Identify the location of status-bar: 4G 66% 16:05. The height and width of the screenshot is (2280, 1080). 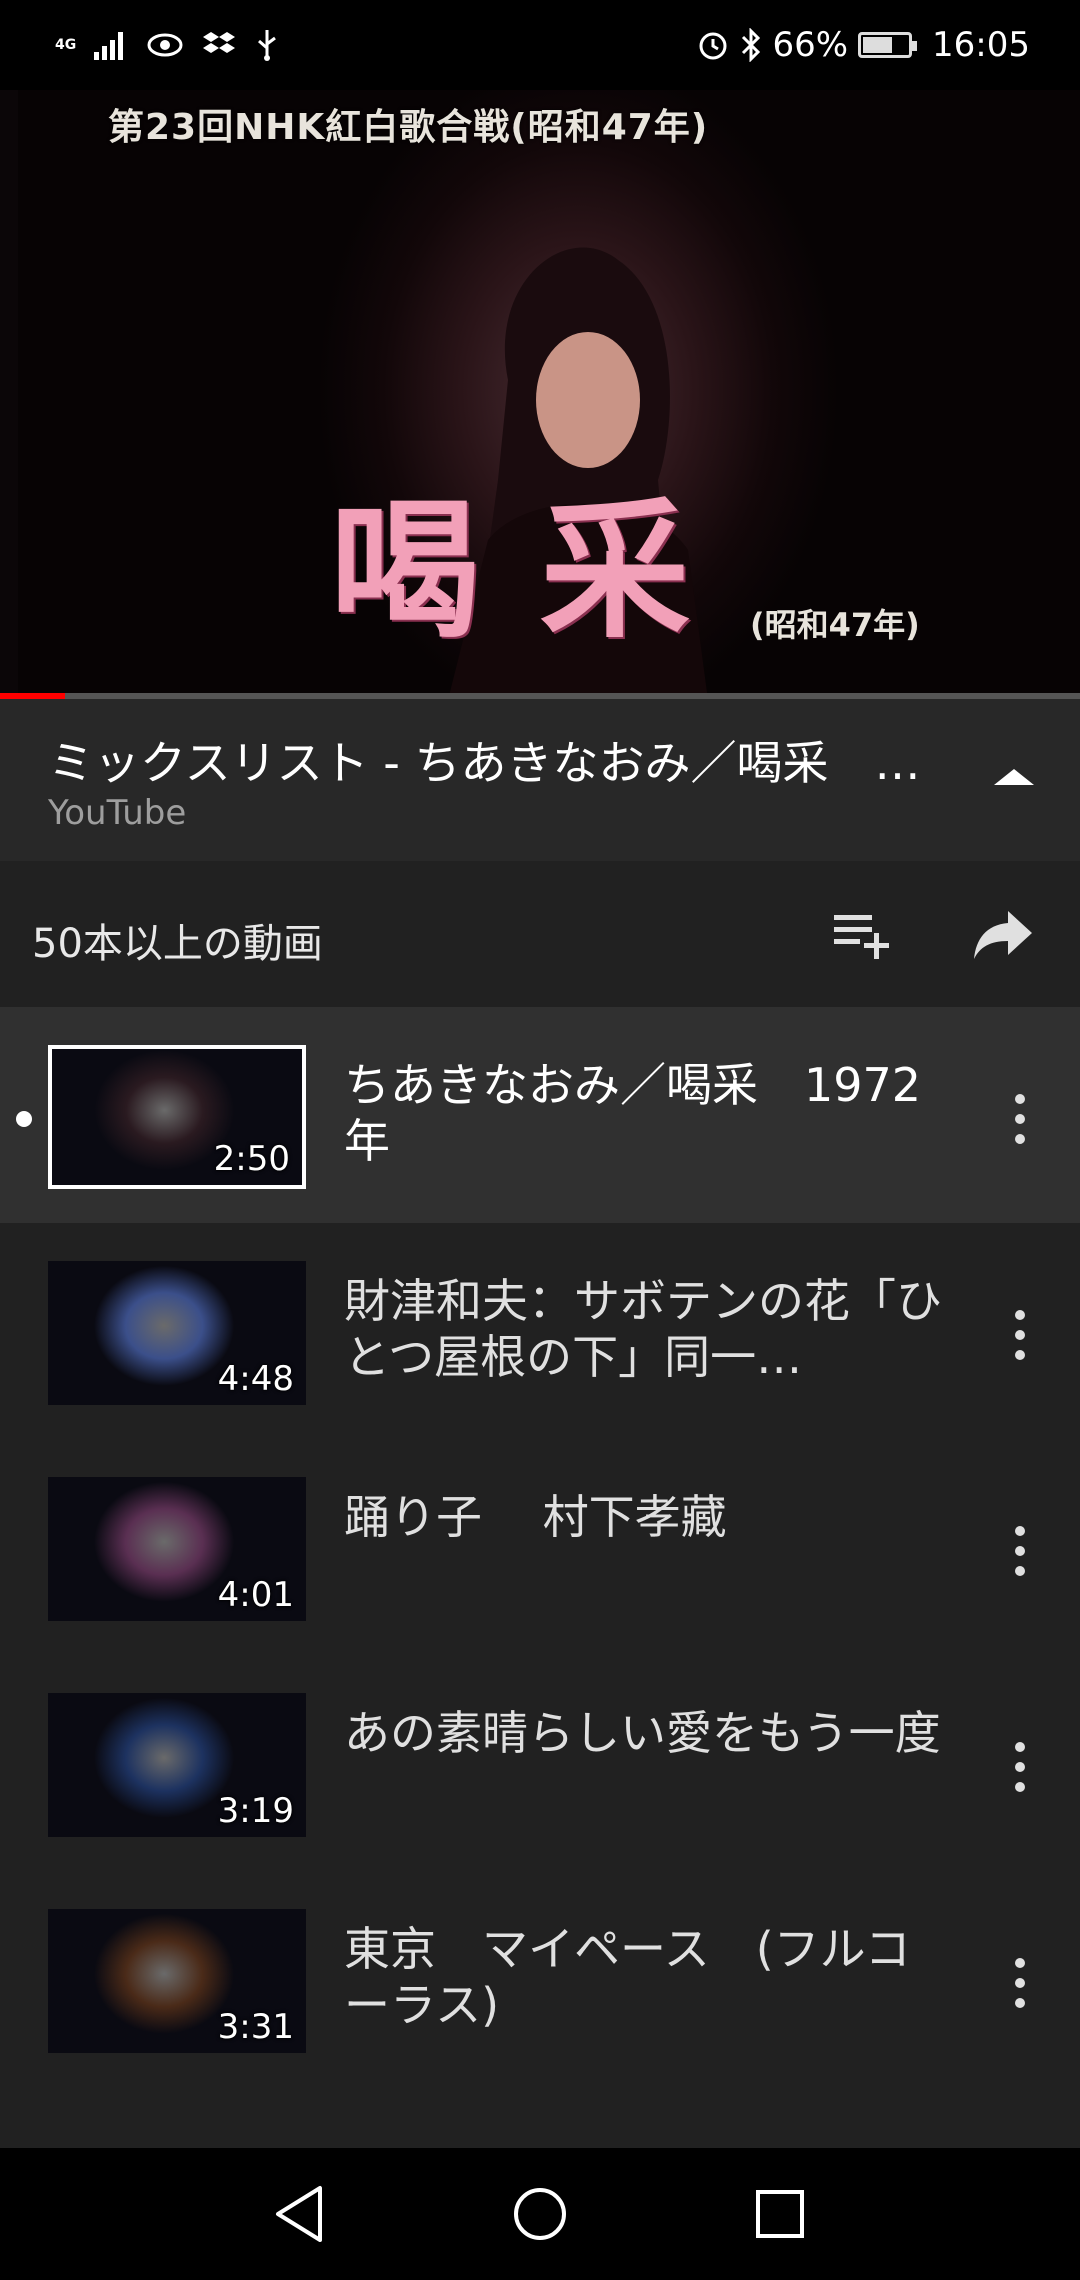
(540, 45).